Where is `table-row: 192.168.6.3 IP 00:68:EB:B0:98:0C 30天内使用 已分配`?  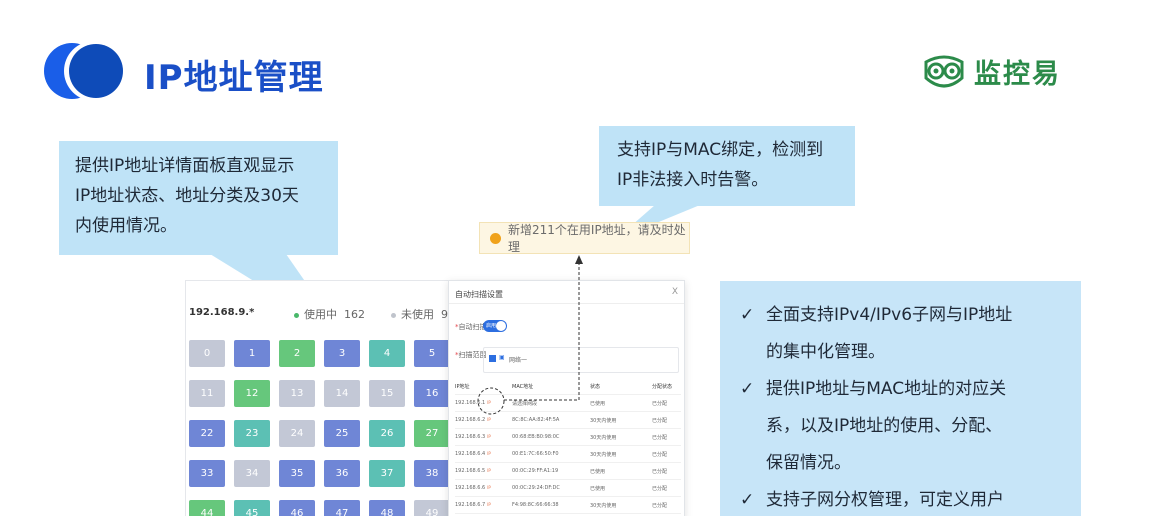 table-row: 192.168.6.3 IP 00:68:EB:B0:98:0C 30天内使用 已分配 is located at coordinates (568, 437).